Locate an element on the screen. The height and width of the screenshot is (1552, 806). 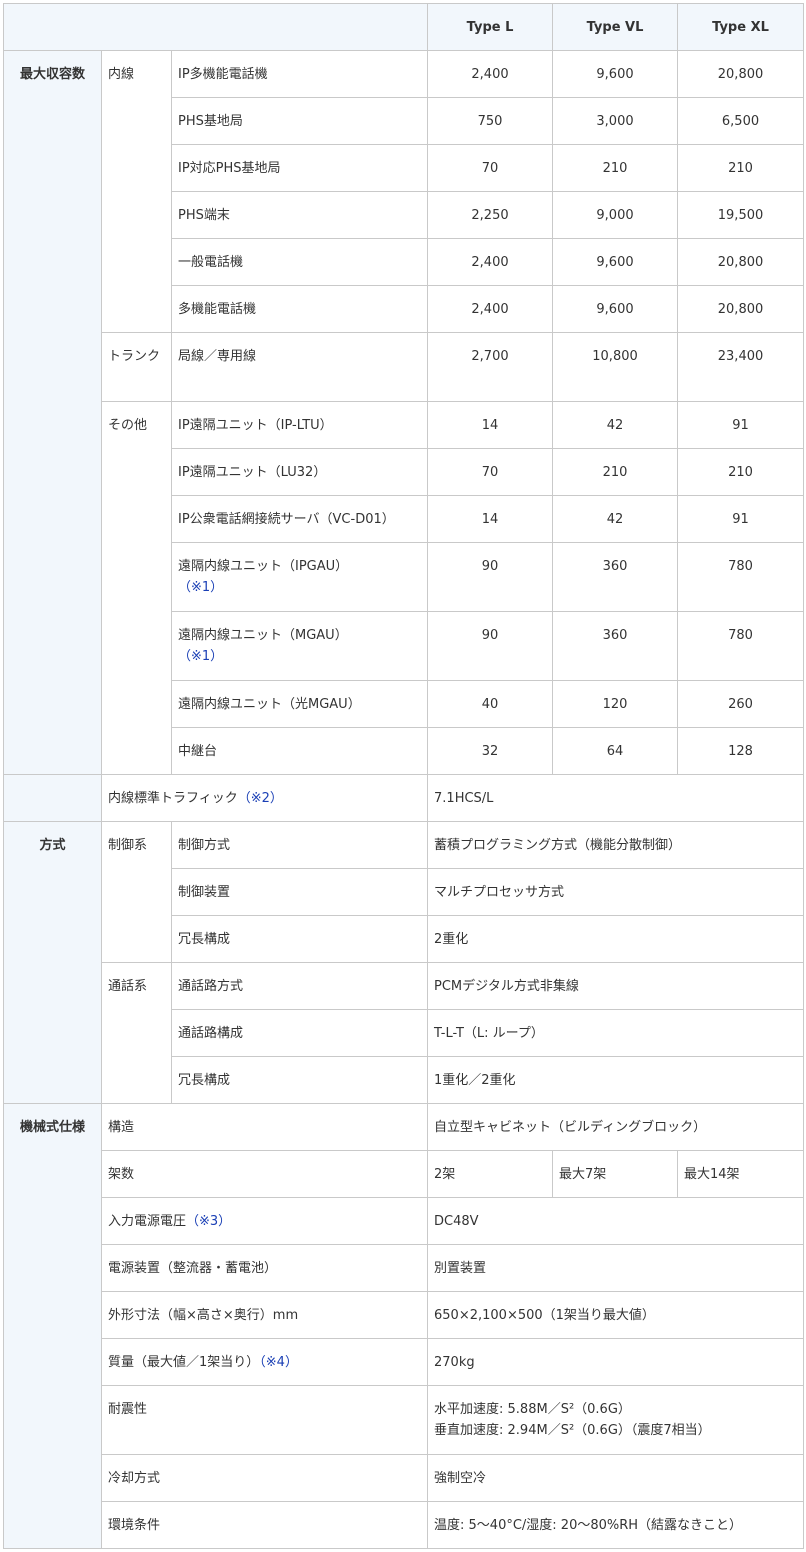
value-type-l: 14 is located at coordinates (490, 519).